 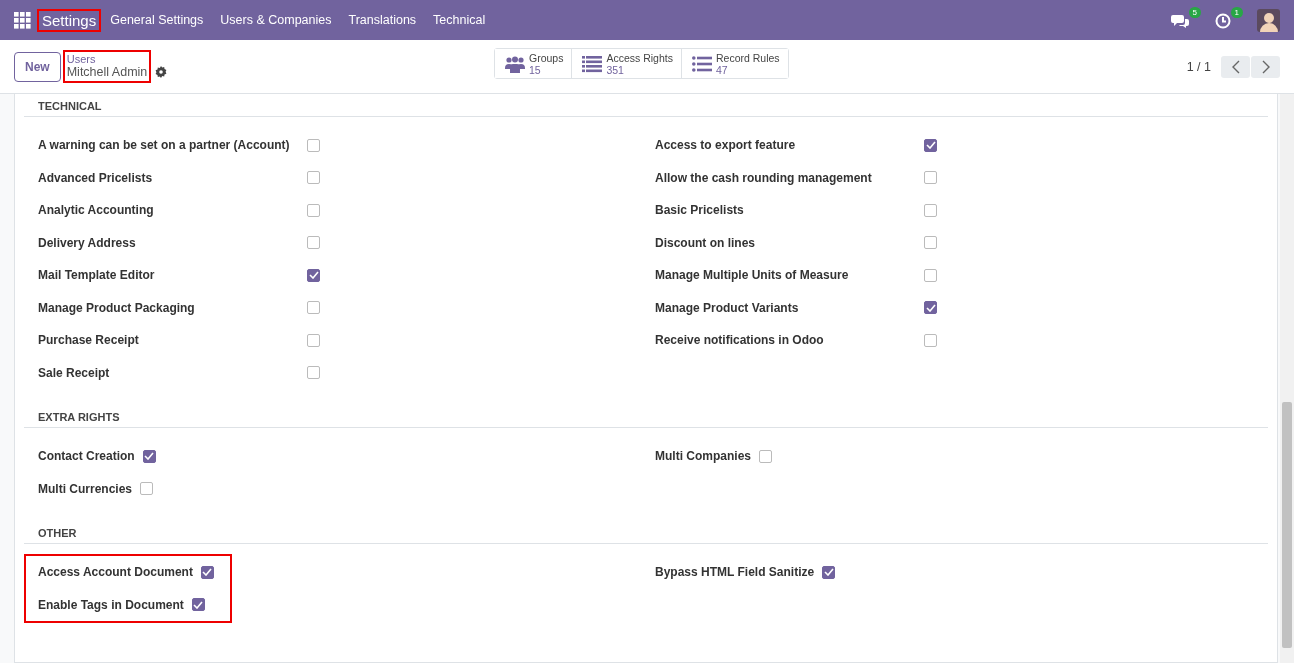 I want to click on list-icon, so click(x=592, y=64).